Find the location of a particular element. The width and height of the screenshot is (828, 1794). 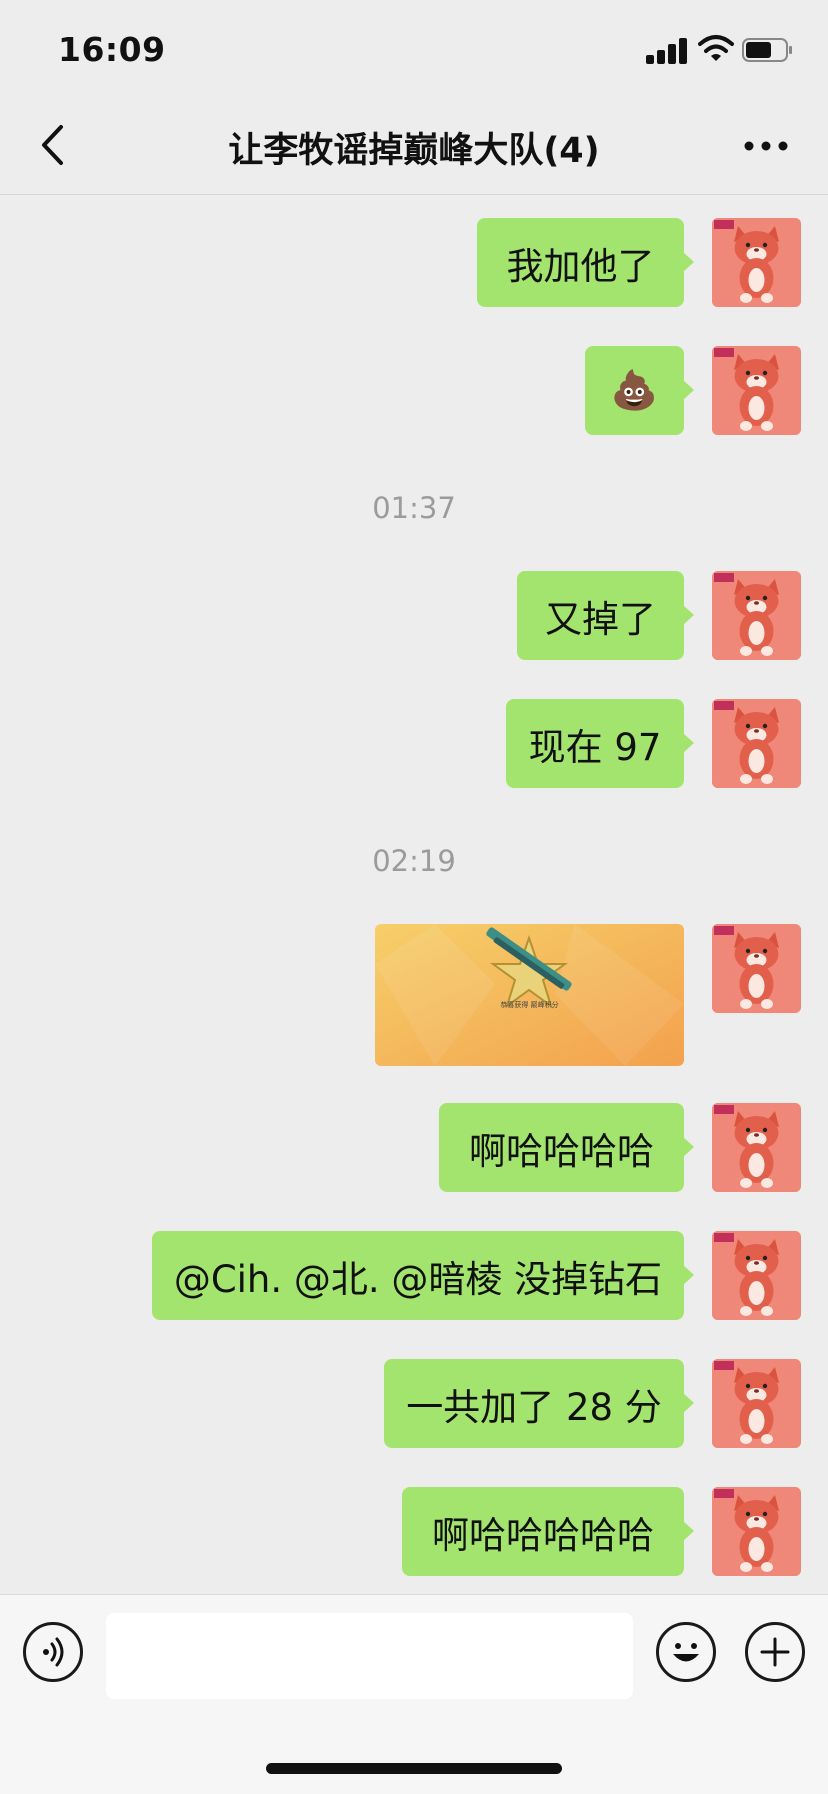

chevron-left-icon is located at coordinates (52, 145).